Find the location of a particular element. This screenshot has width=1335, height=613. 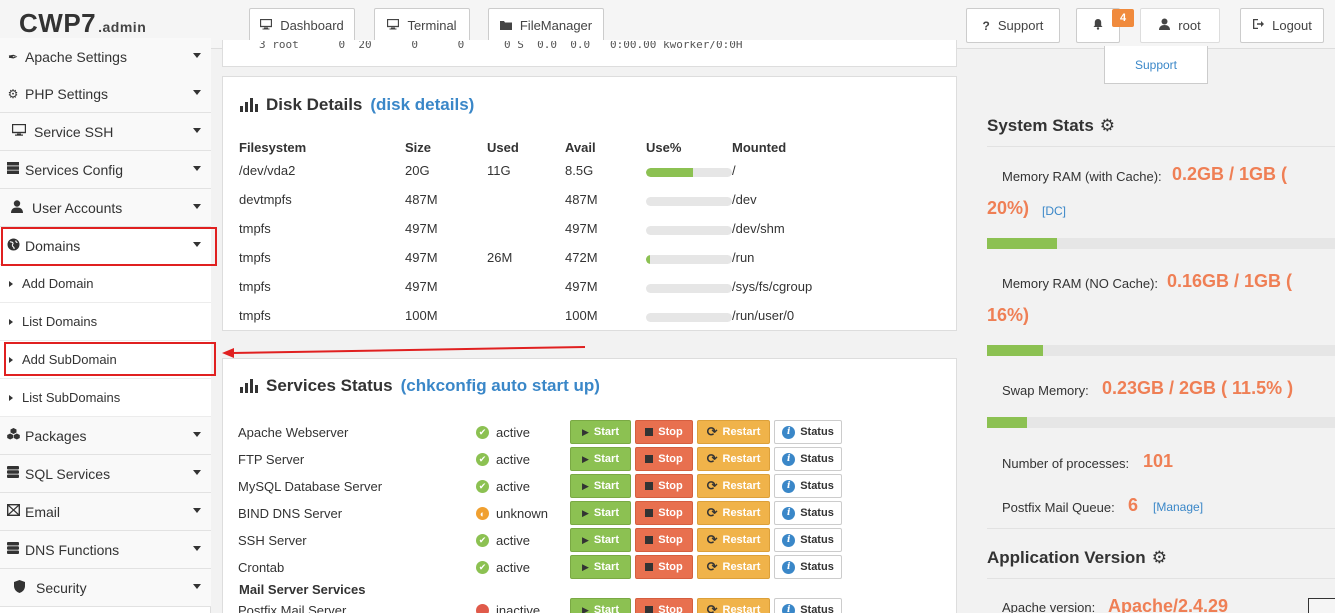

disk-cell-mounted: /dev/shm is located at coordinates (758, 228).